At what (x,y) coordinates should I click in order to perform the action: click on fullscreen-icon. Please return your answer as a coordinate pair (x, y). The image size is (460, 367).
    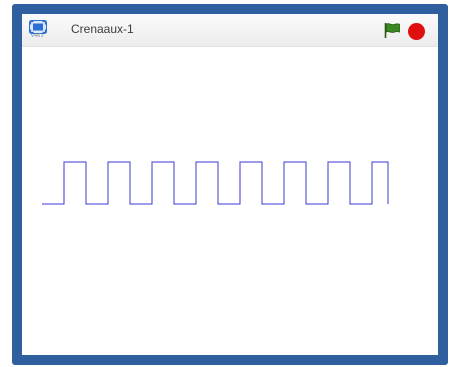
    Looking at the image, I should click on (38, 27).